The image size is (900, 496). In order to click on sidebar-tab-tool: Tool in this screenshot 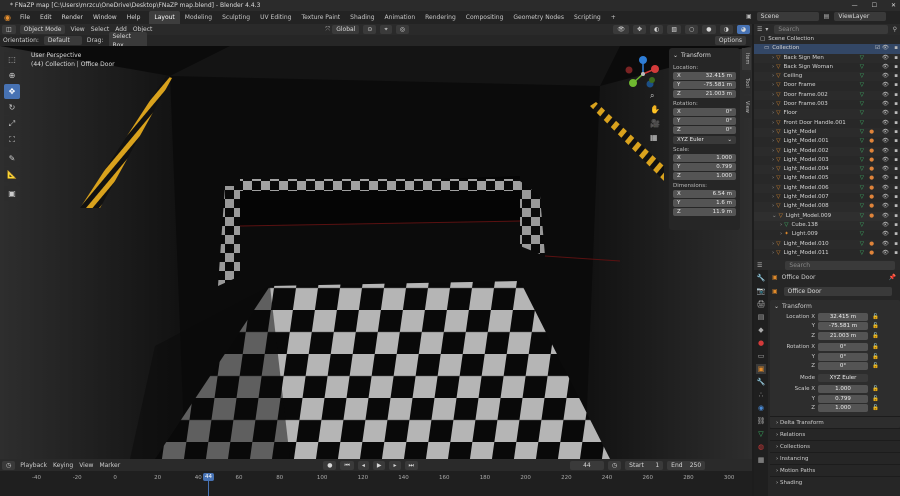, I will do `click(746, 83)`.